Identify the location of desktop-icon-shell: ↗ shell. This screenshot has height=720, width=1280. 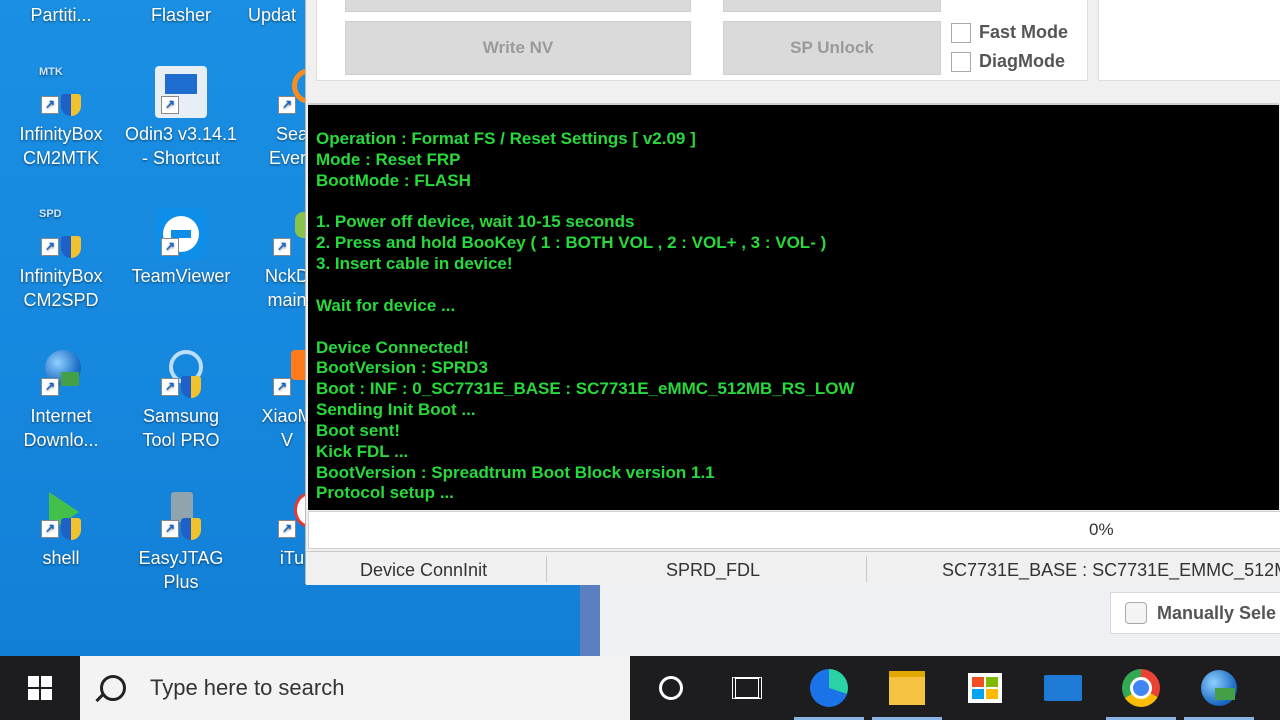
(61, 530).